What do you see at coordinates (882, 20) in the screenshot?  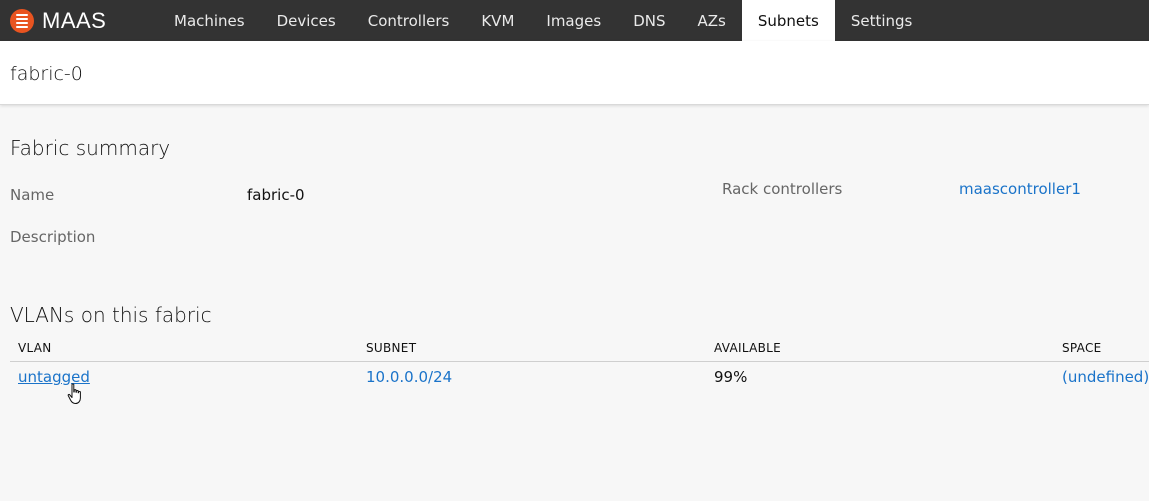 I see `nav-item-settings: Settings` at bounding box center [882, 20].